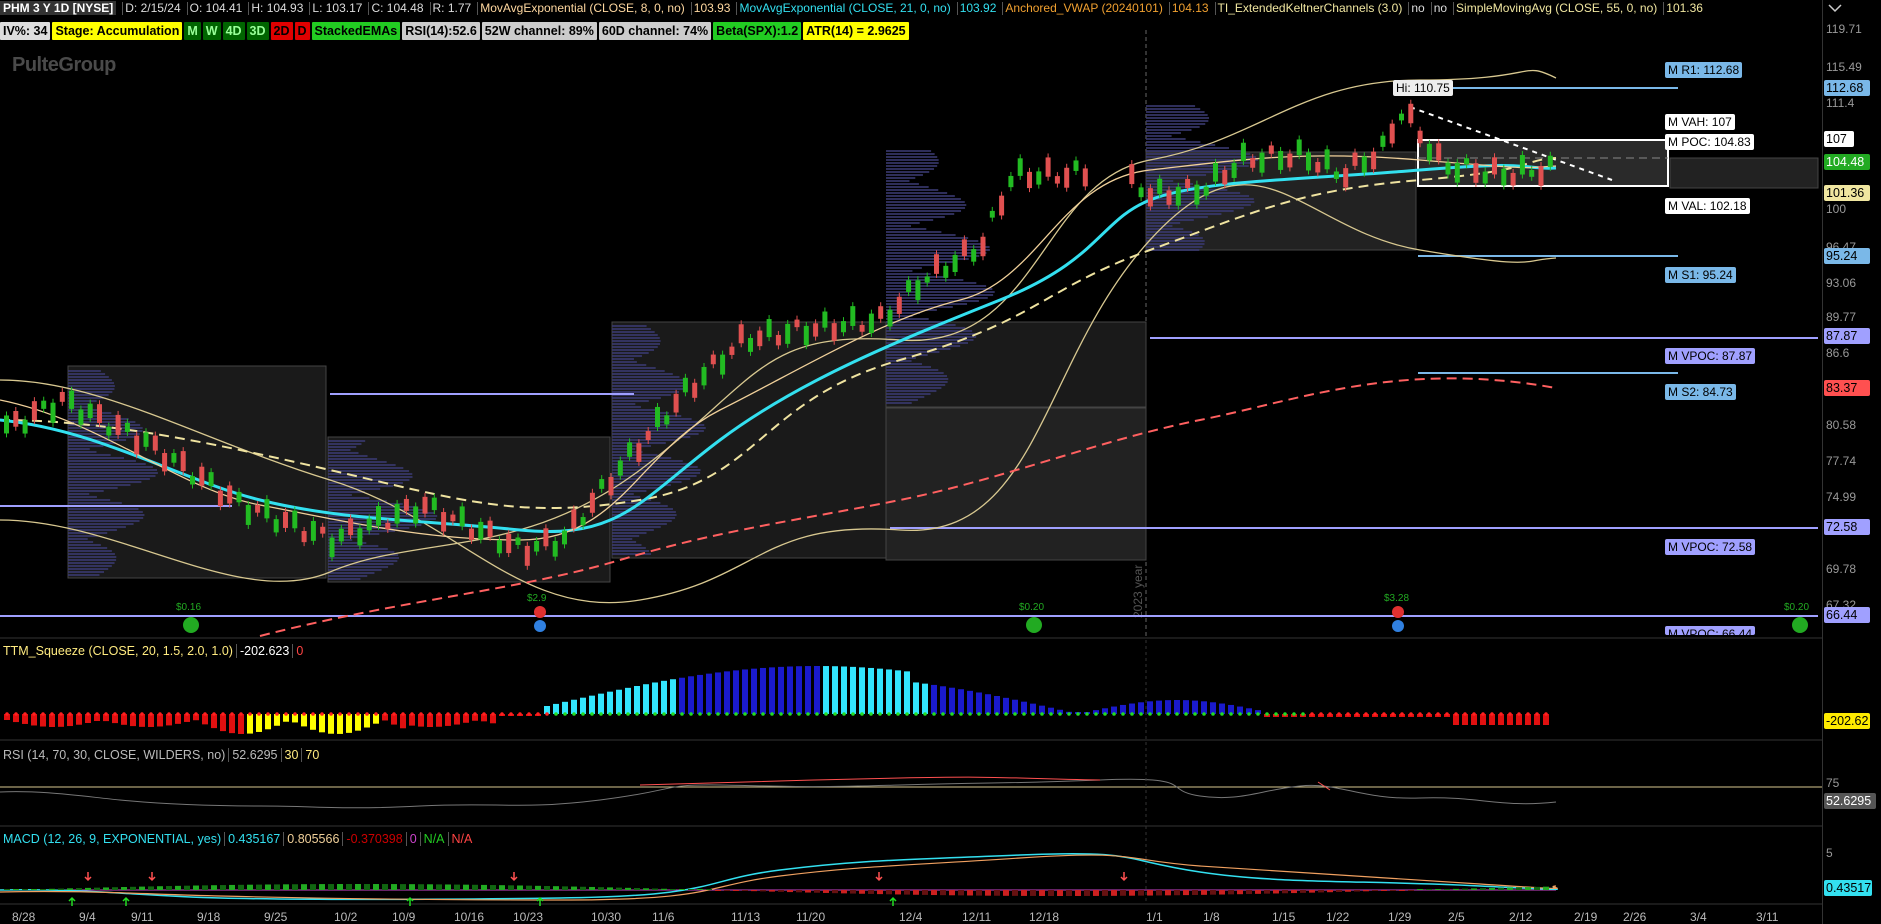 The width and height of the screenshot is (1881, 924). What do you see at coordinates (1847, 193) in the screenshot?
I see `axis-label-sma: 101.36` at bounding box center [1847, 193].